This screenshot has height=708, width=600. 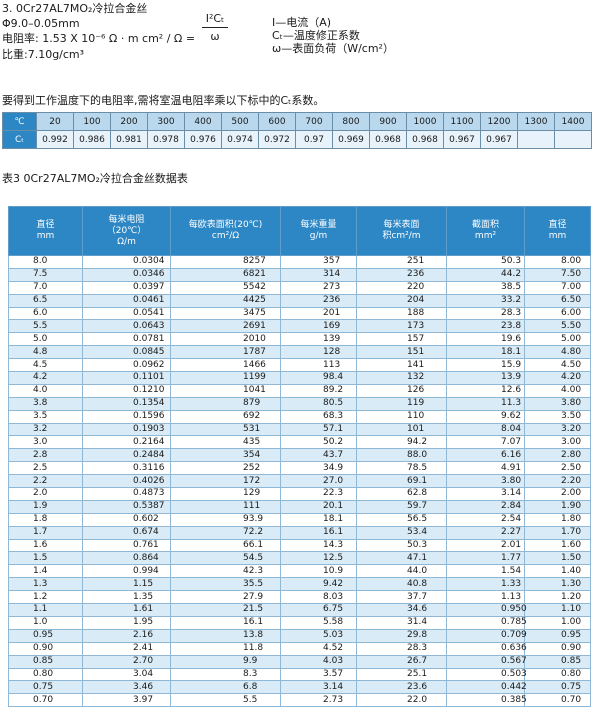 What do you see at coordinates (45, 416) in the screenshot?
I see `diameter-cell: 3.5` at bounding box center [45, 416].